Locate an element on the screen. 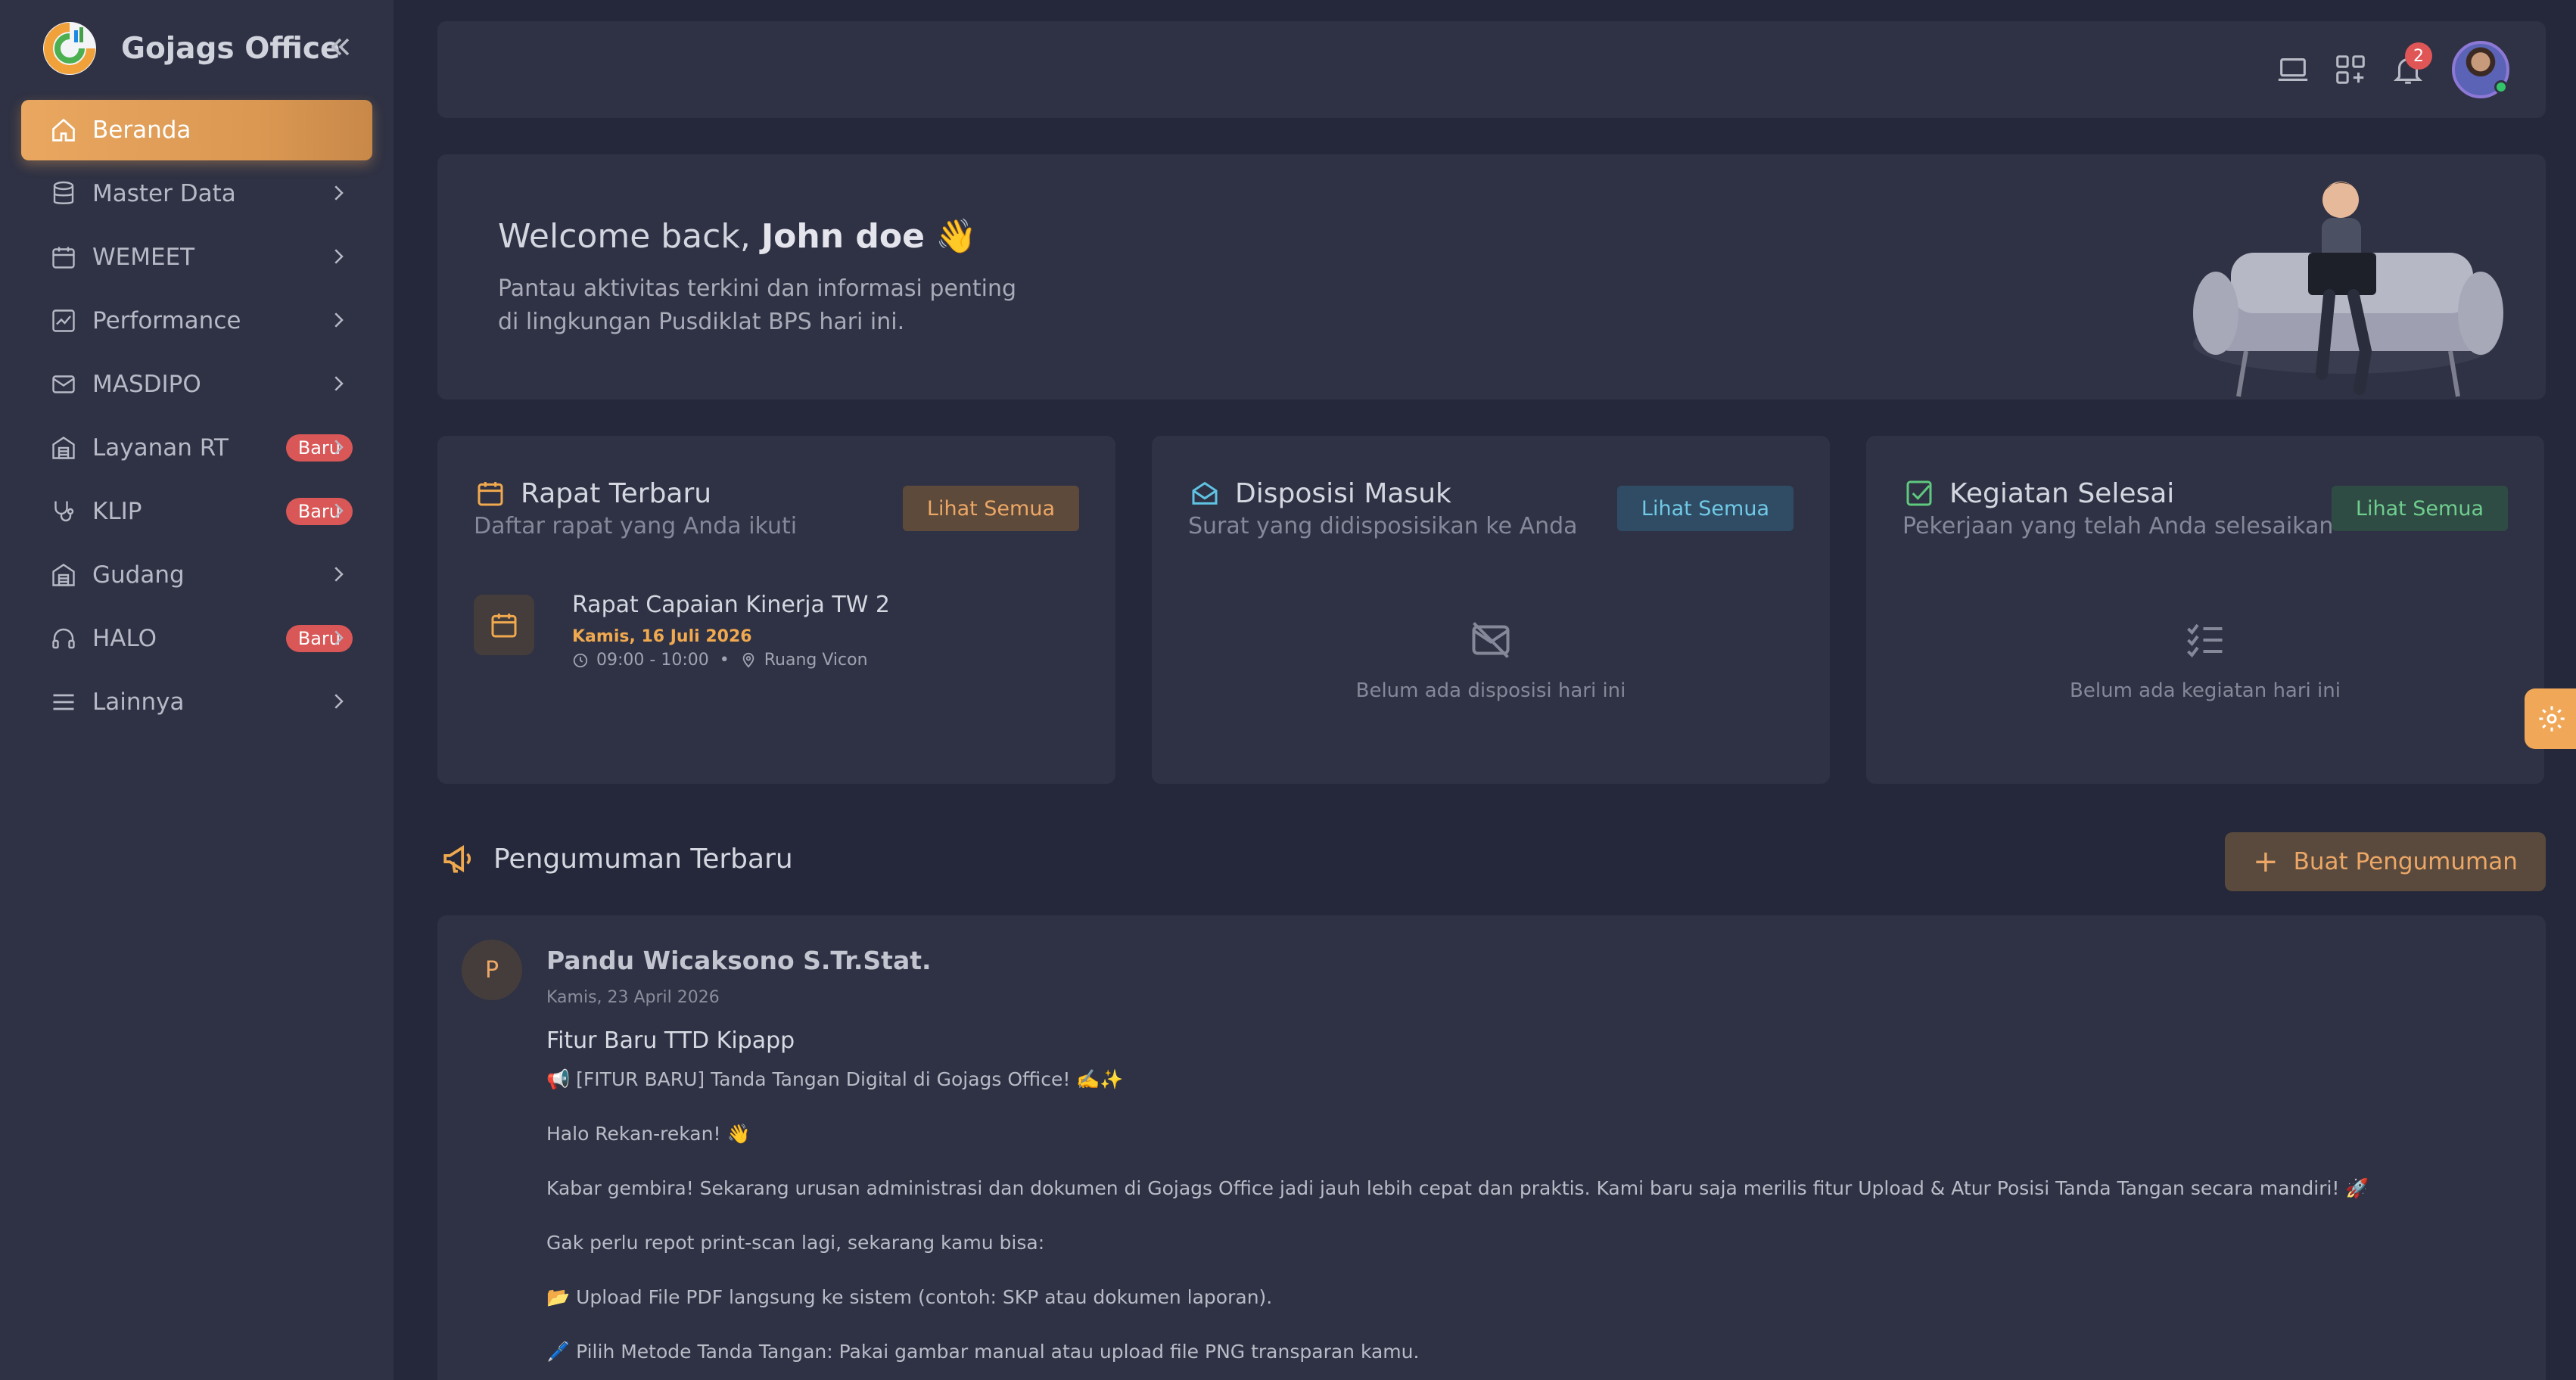  wave-emoji: 👋 is located at coordinates (956, 236).